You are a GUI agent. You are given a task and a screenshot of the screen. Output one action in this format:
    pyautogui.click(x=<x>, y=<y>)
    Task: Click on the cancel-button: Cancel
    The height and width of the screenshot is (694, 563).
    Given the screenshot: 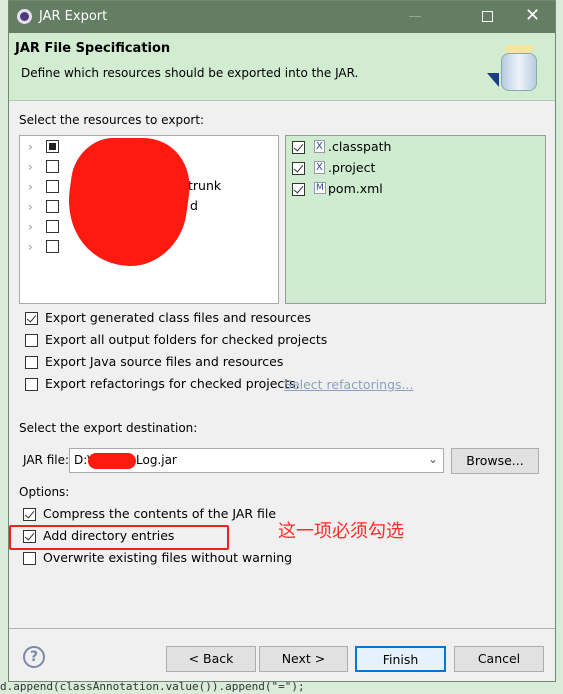 What is the action you would take?
    pyautogui.click(x=499, y=659)
    